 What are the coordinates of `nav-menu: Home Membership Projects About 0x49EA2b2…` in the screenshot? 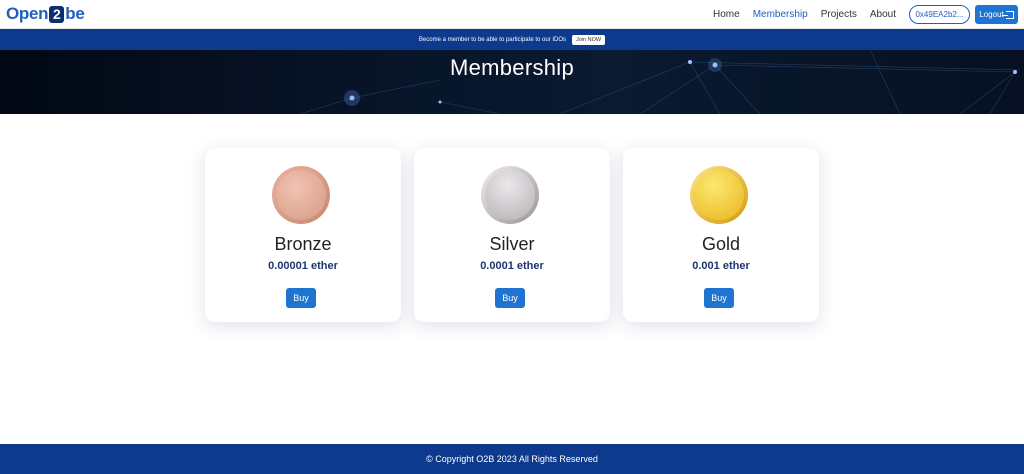 It's located at (865, 14).